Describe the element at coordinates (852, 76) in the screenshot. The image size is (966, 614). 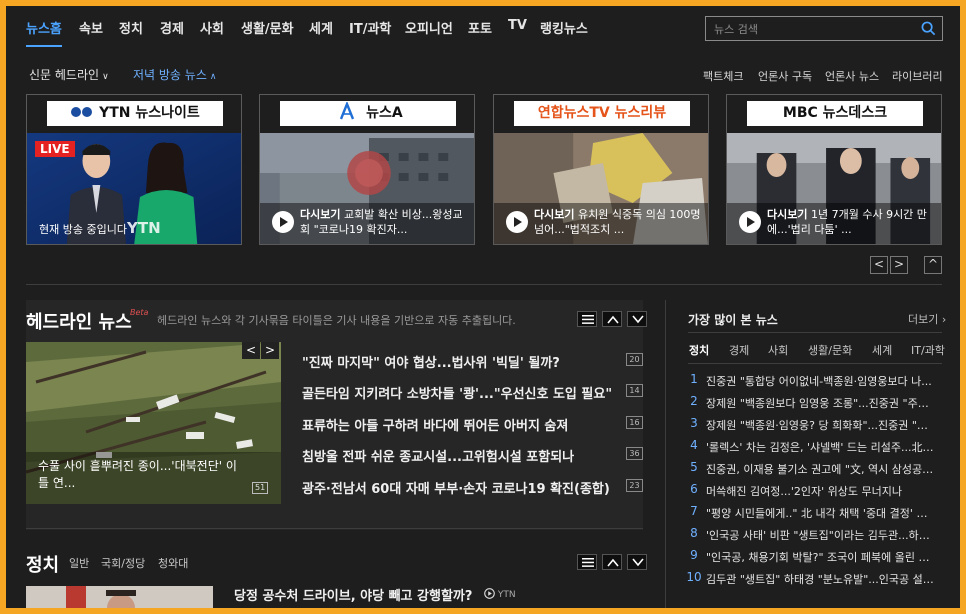
I see `link-press-news: 언론사 뉴스` at that location.